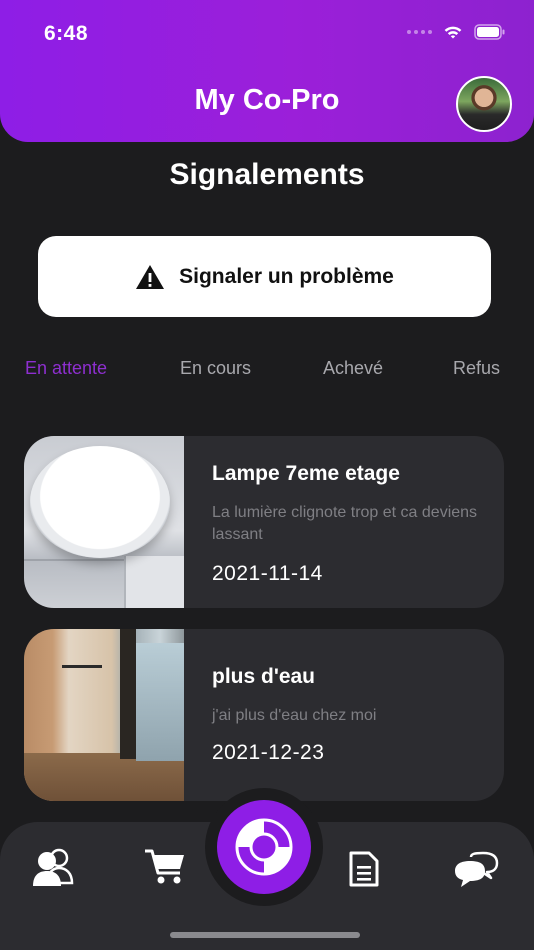  What do you see at coordinates (286, 276) in the screenshot?
I see `report-problem-label: Signaler un problème` at bounding box center [286, 276].